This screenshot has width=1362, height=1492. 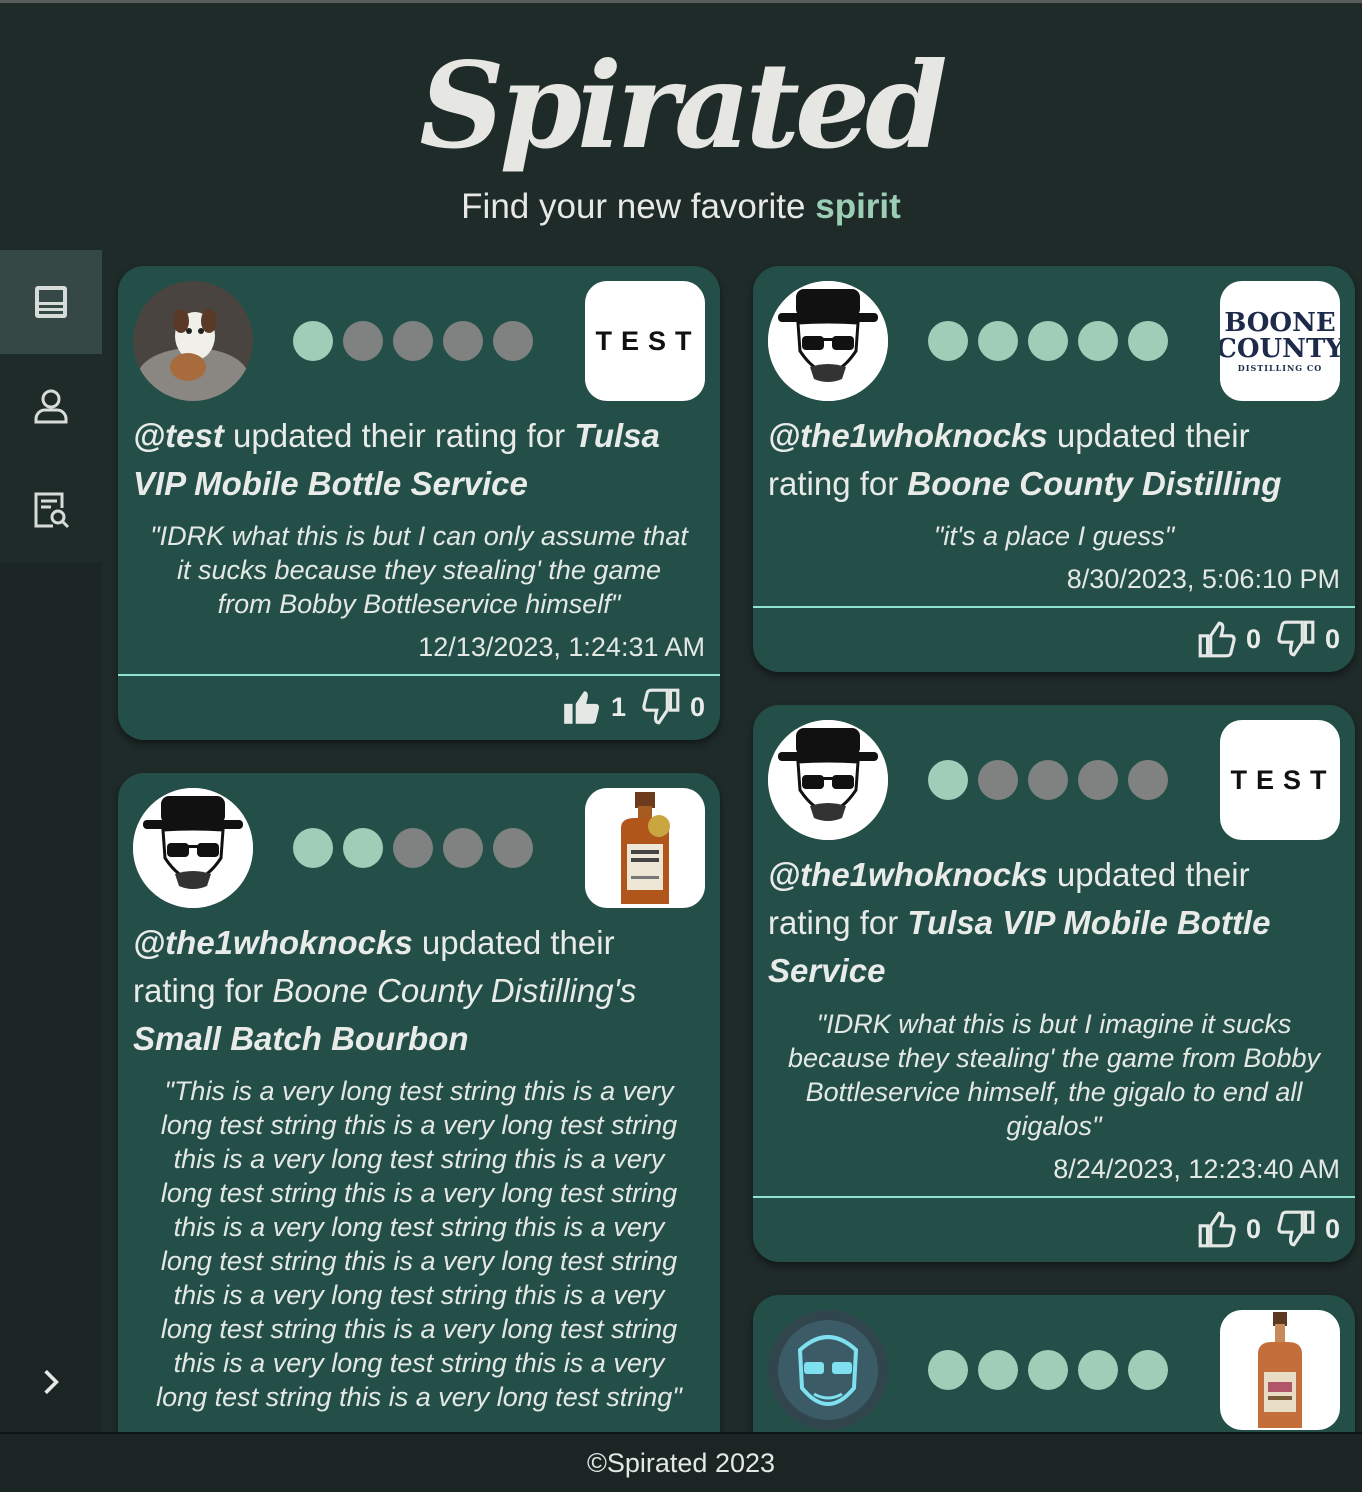 What do you see at coordinates (51, 841) in the screenshot?
I see `sidebar` at bounding box center [51, 841].